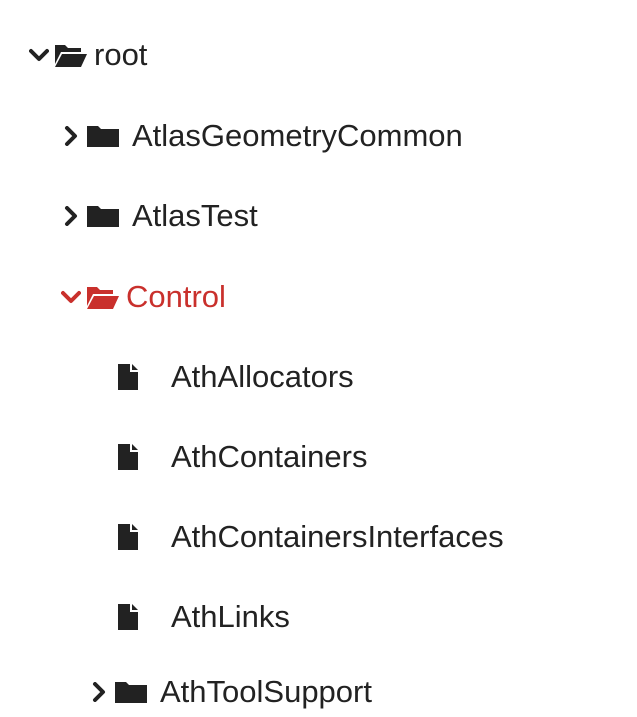  I want to click on tree-node-folder: AtlasTest, so click(159, 216).